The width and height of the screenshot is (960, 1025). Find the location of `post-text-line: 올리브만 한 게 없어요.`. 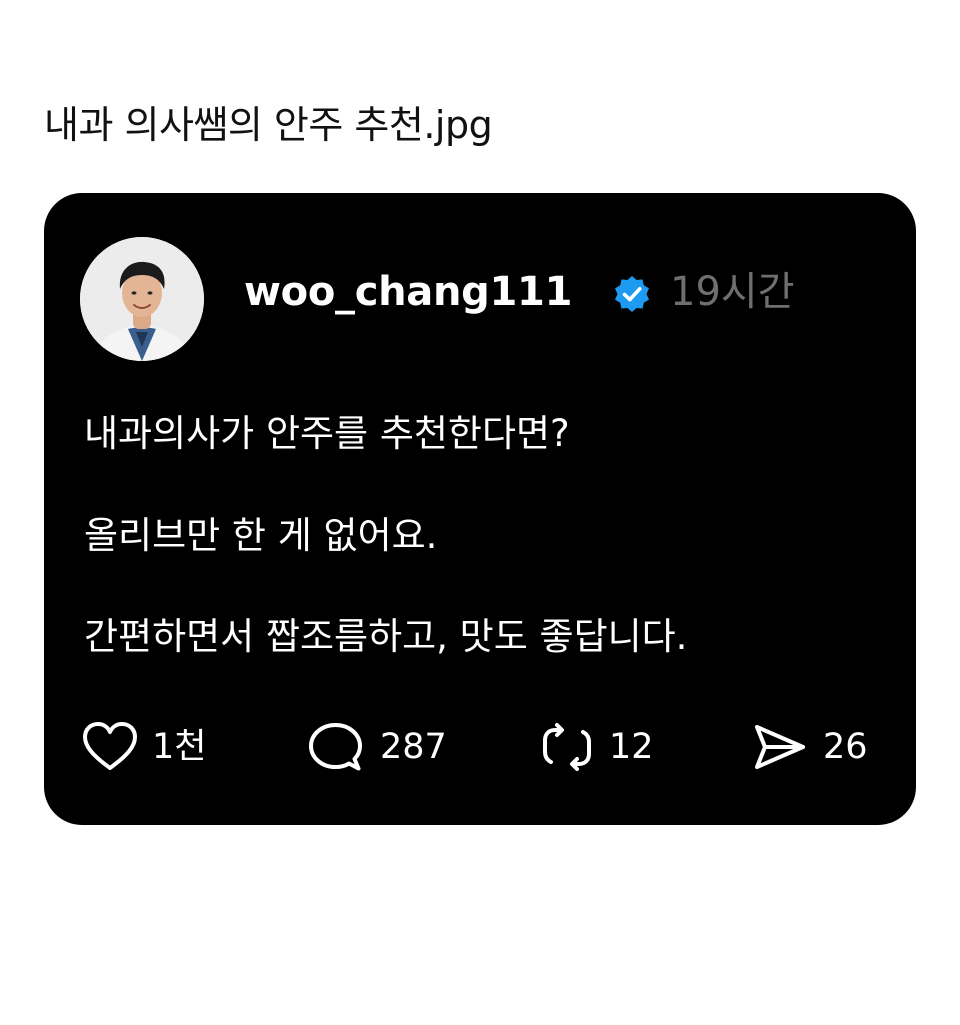

post-text-line: 올리브만 한 게 없어요. is located at coordinates (261, 535).